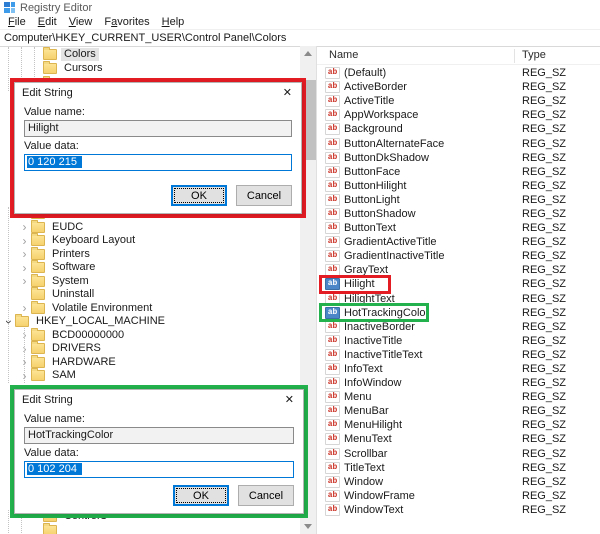  I want to click on tree-item-software: › Software, so click(150, 267).